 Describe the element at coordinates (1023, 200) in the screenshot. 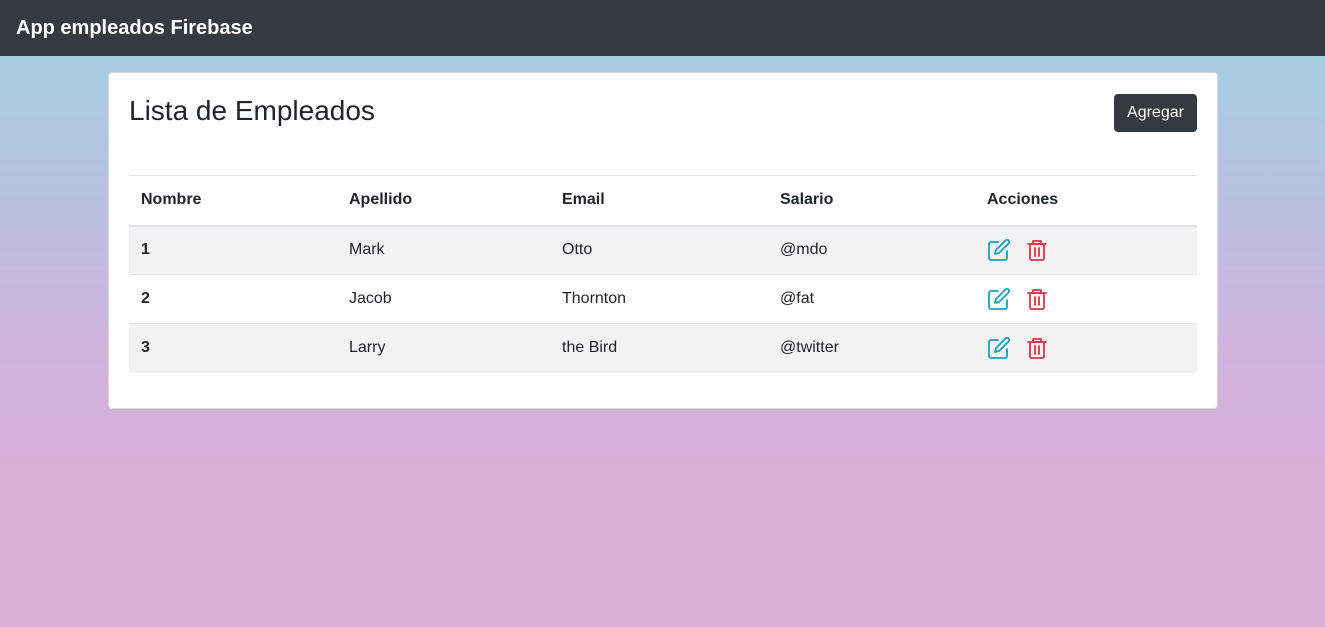

I see `header-acciones: Acciones` at that location.